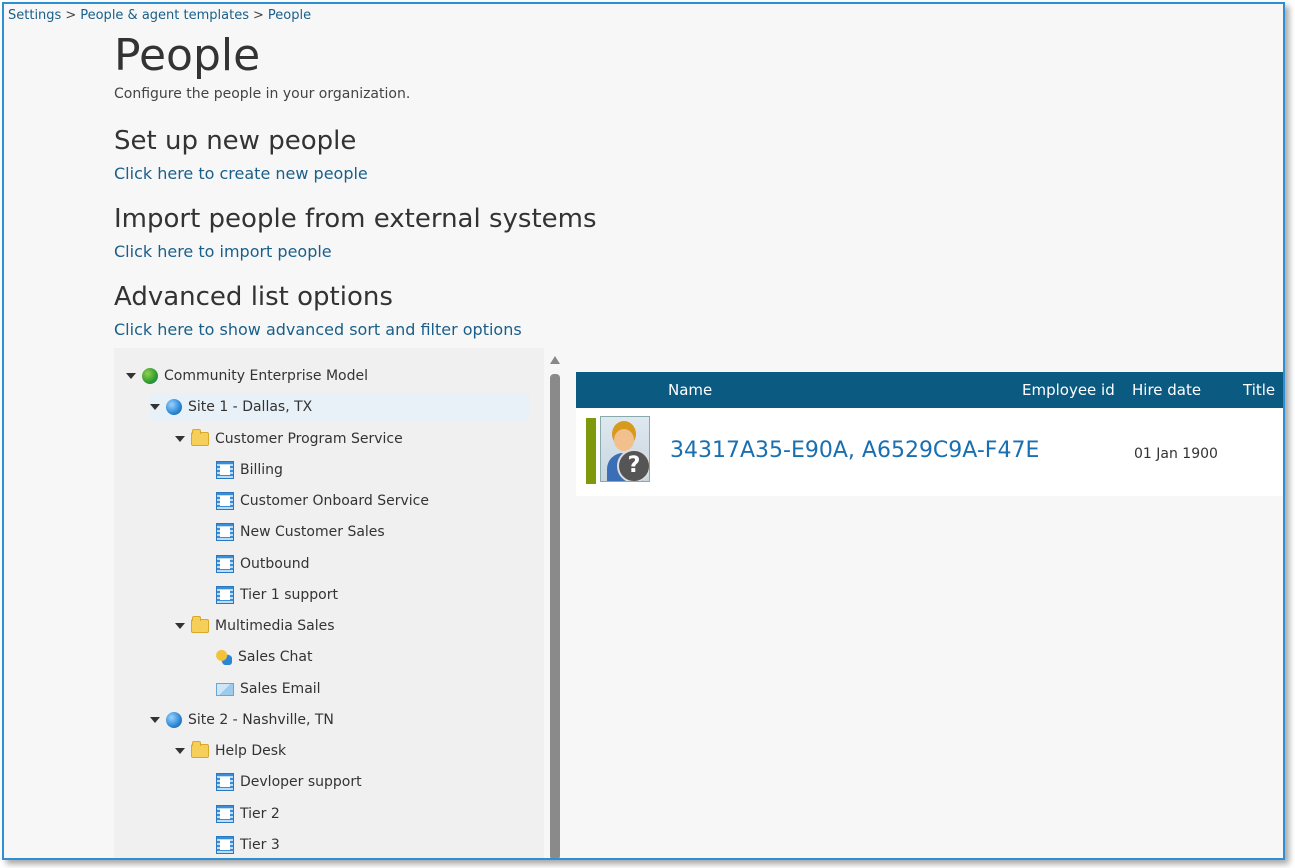 The width and height of the screenshot is (1295, 868). What do you see at coordinates (253, 297) in the screenshot?
I see `advanced-heading: Advanced list options` at bounding box center [253, 297].